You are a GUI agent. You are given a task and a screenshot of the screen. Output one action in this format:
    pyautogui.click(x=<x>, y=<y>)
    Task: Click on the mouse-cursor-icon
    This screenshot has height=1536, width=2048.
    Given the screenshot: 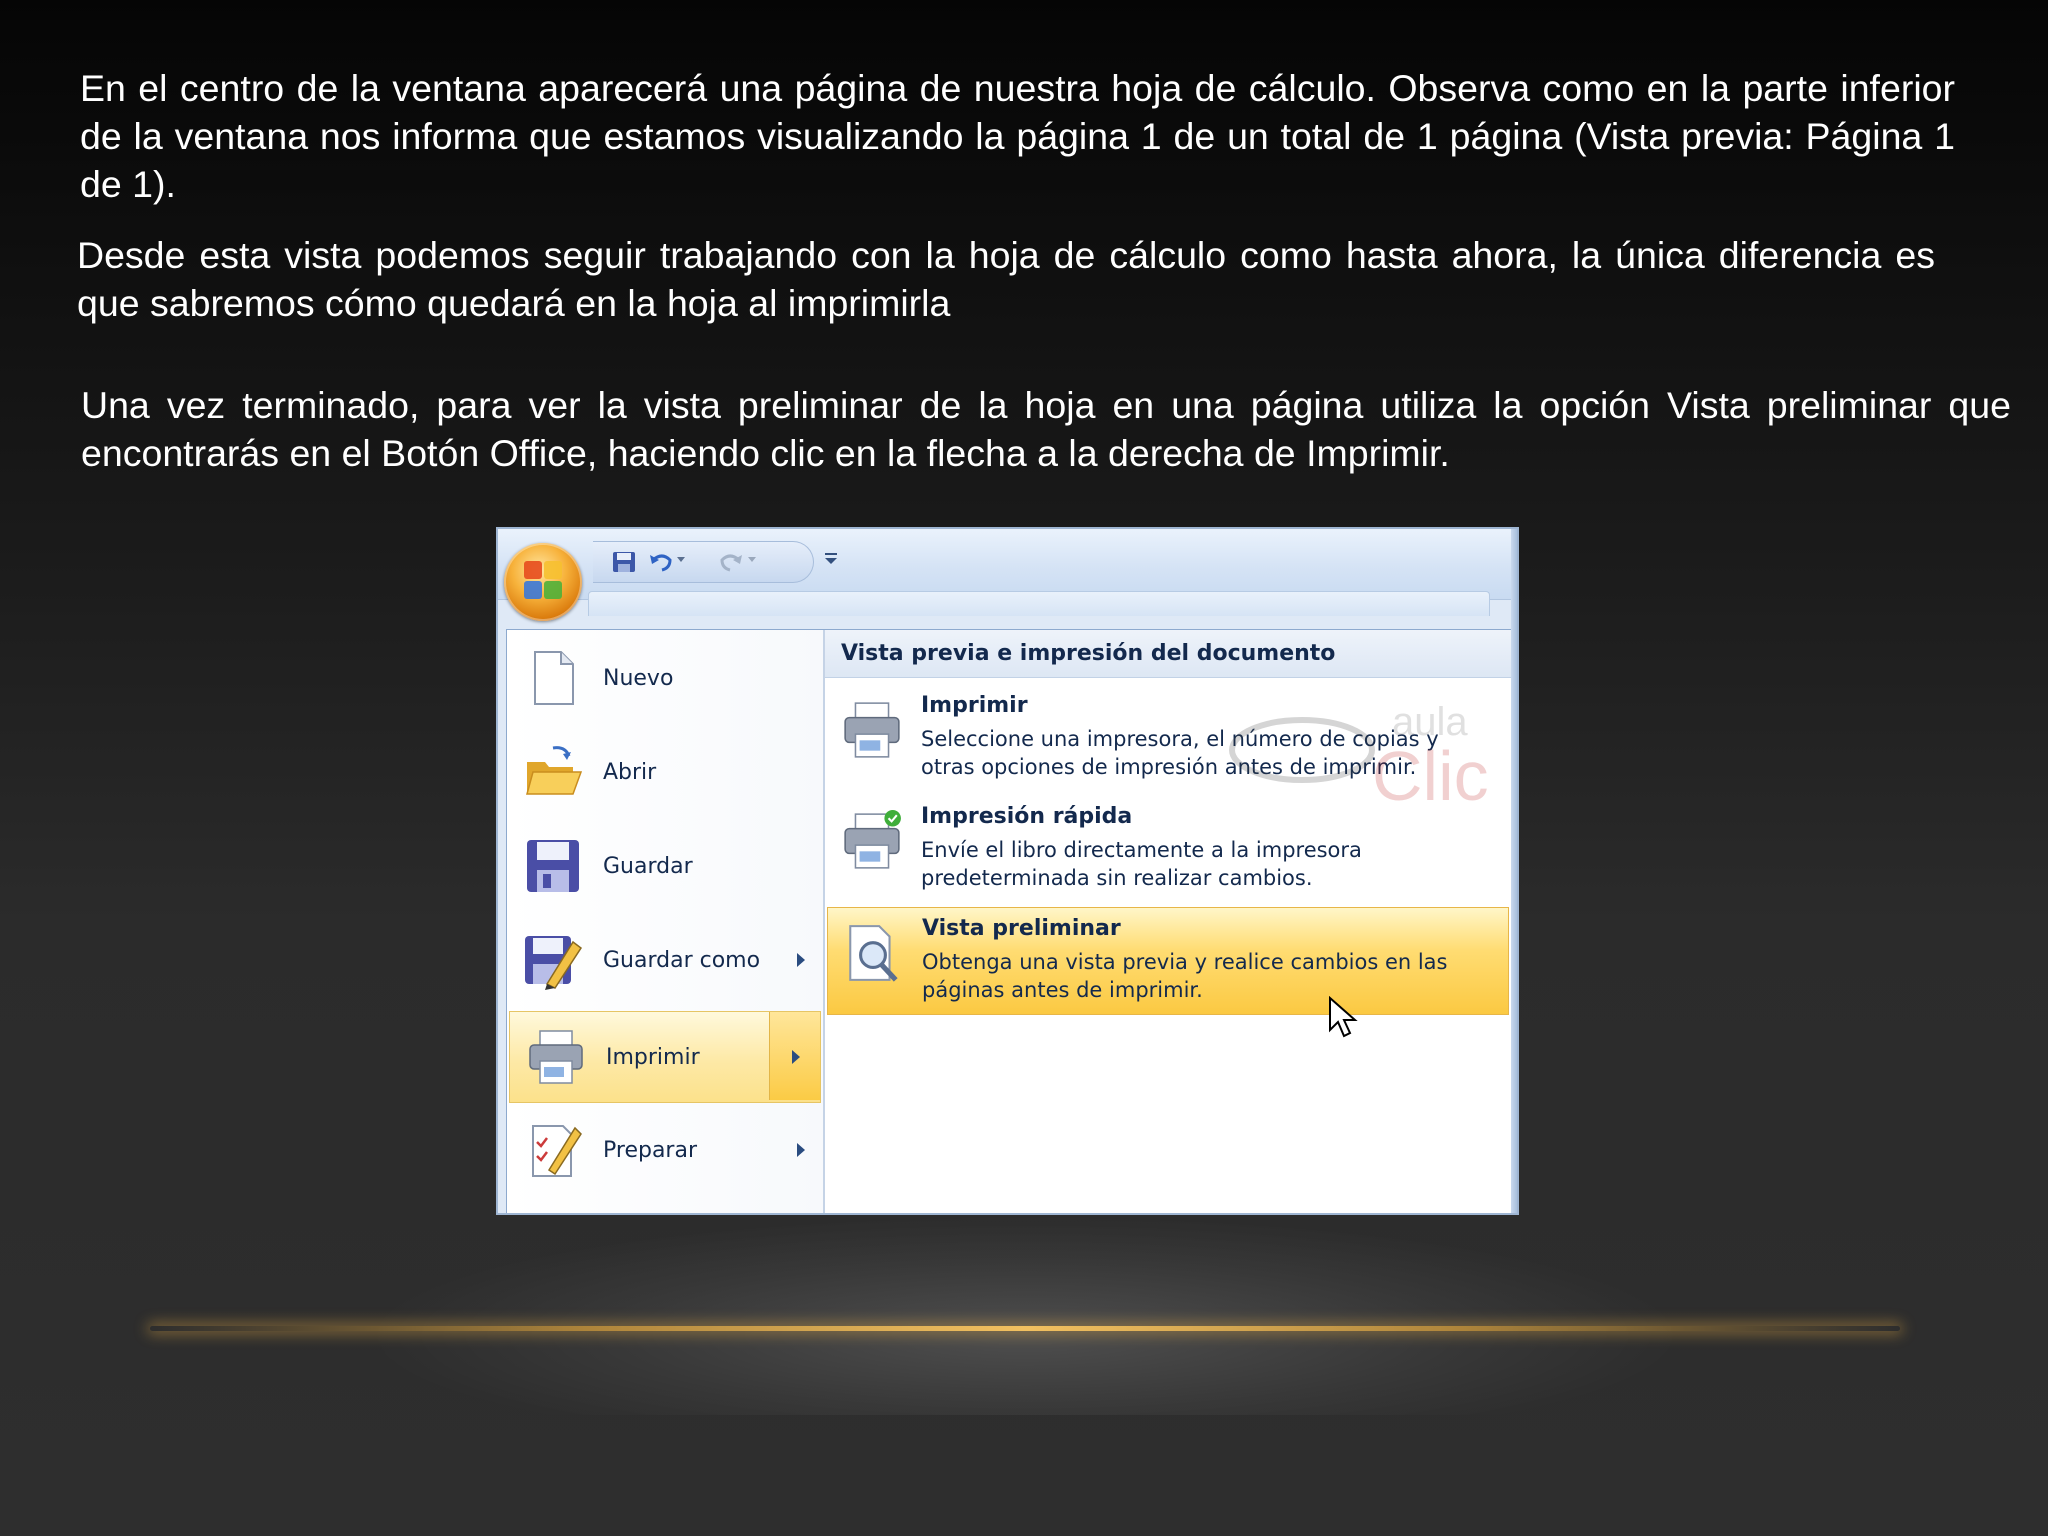 What is the action you would take?
    pyautogui.click(x=1343, y=1017)
    